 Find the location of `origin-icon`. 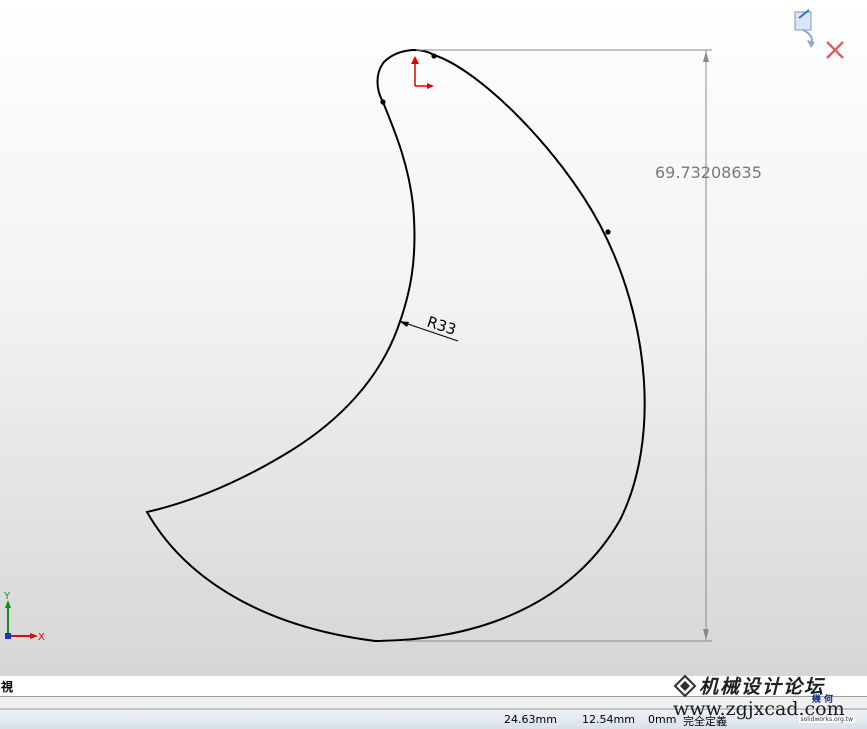

origin-icon is located at coordinates (422, 72).